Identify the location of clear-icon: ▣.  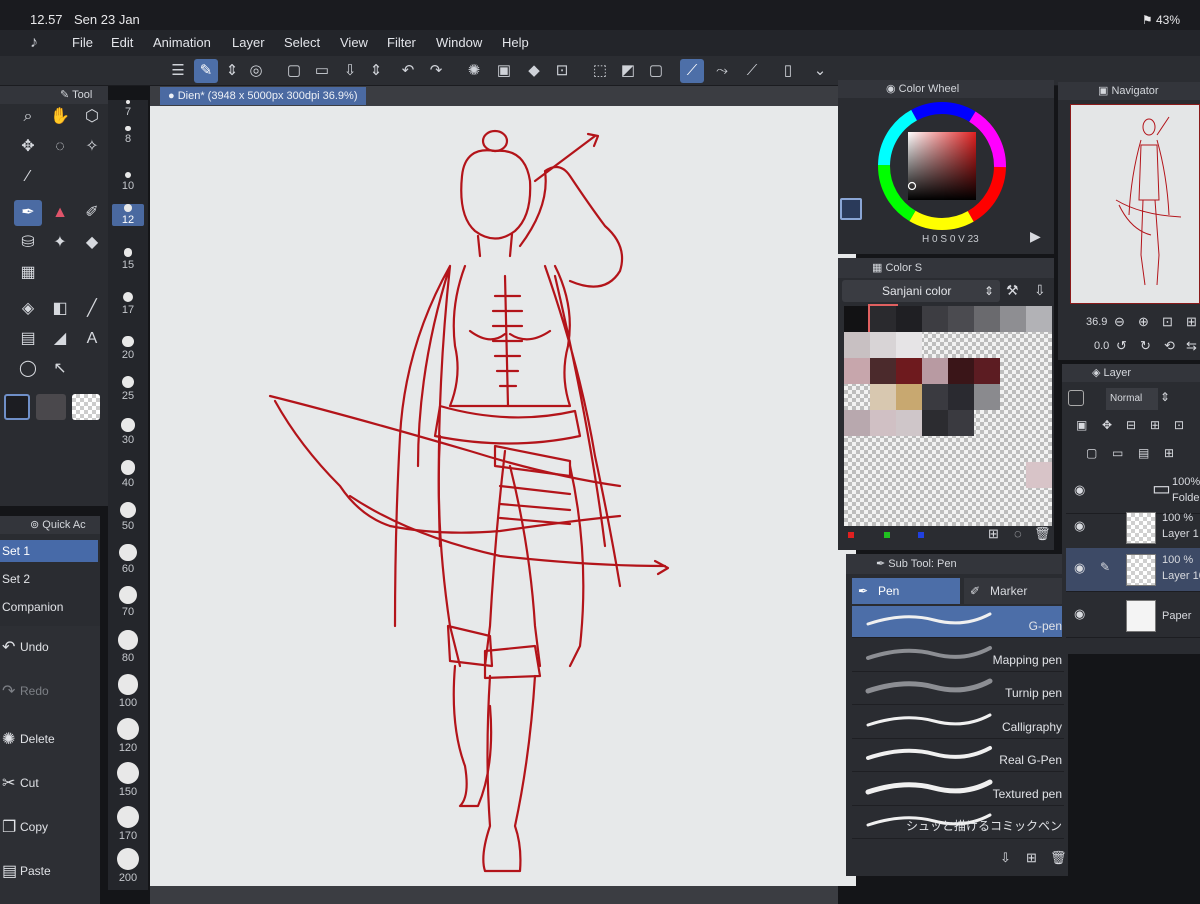
(504, 71).